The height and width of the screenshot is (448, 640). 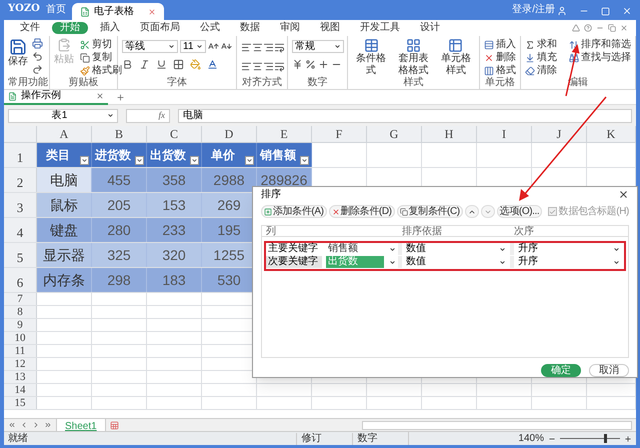 What do you see at coordinates (20, 282) in the screenshot?
I see `row-header: 6` at bounding box center [20, 282].